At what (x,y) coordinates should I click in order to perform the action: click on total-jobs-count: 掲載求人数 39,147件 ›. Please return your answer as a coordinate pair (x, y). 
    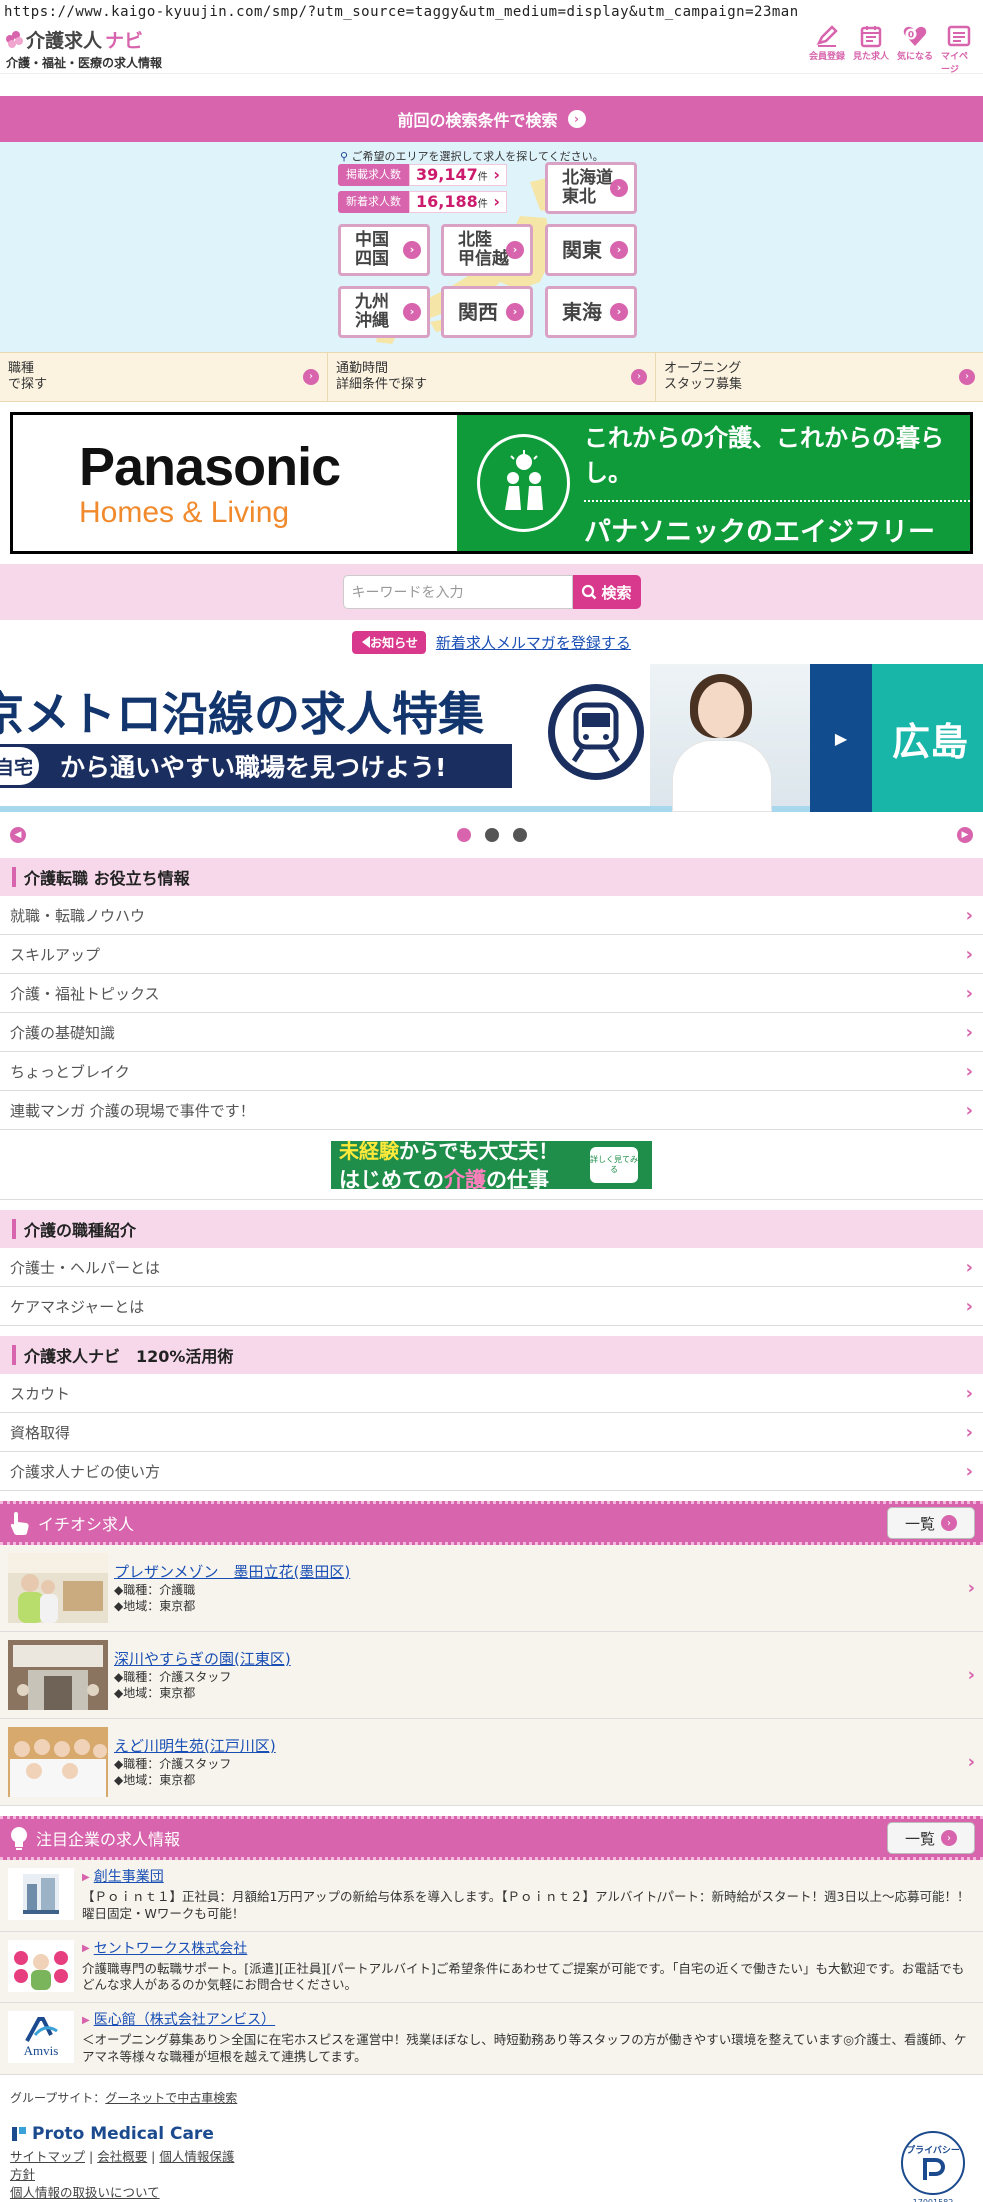
    Looking at the image, I should click on (422, 175).